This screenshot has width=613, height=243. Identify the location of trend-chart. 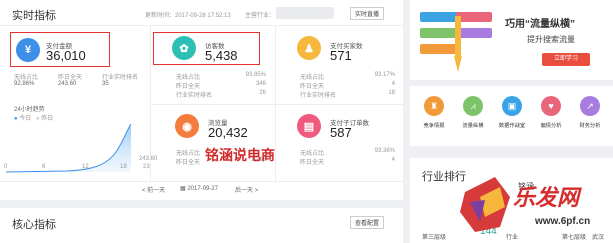
(69, 148).